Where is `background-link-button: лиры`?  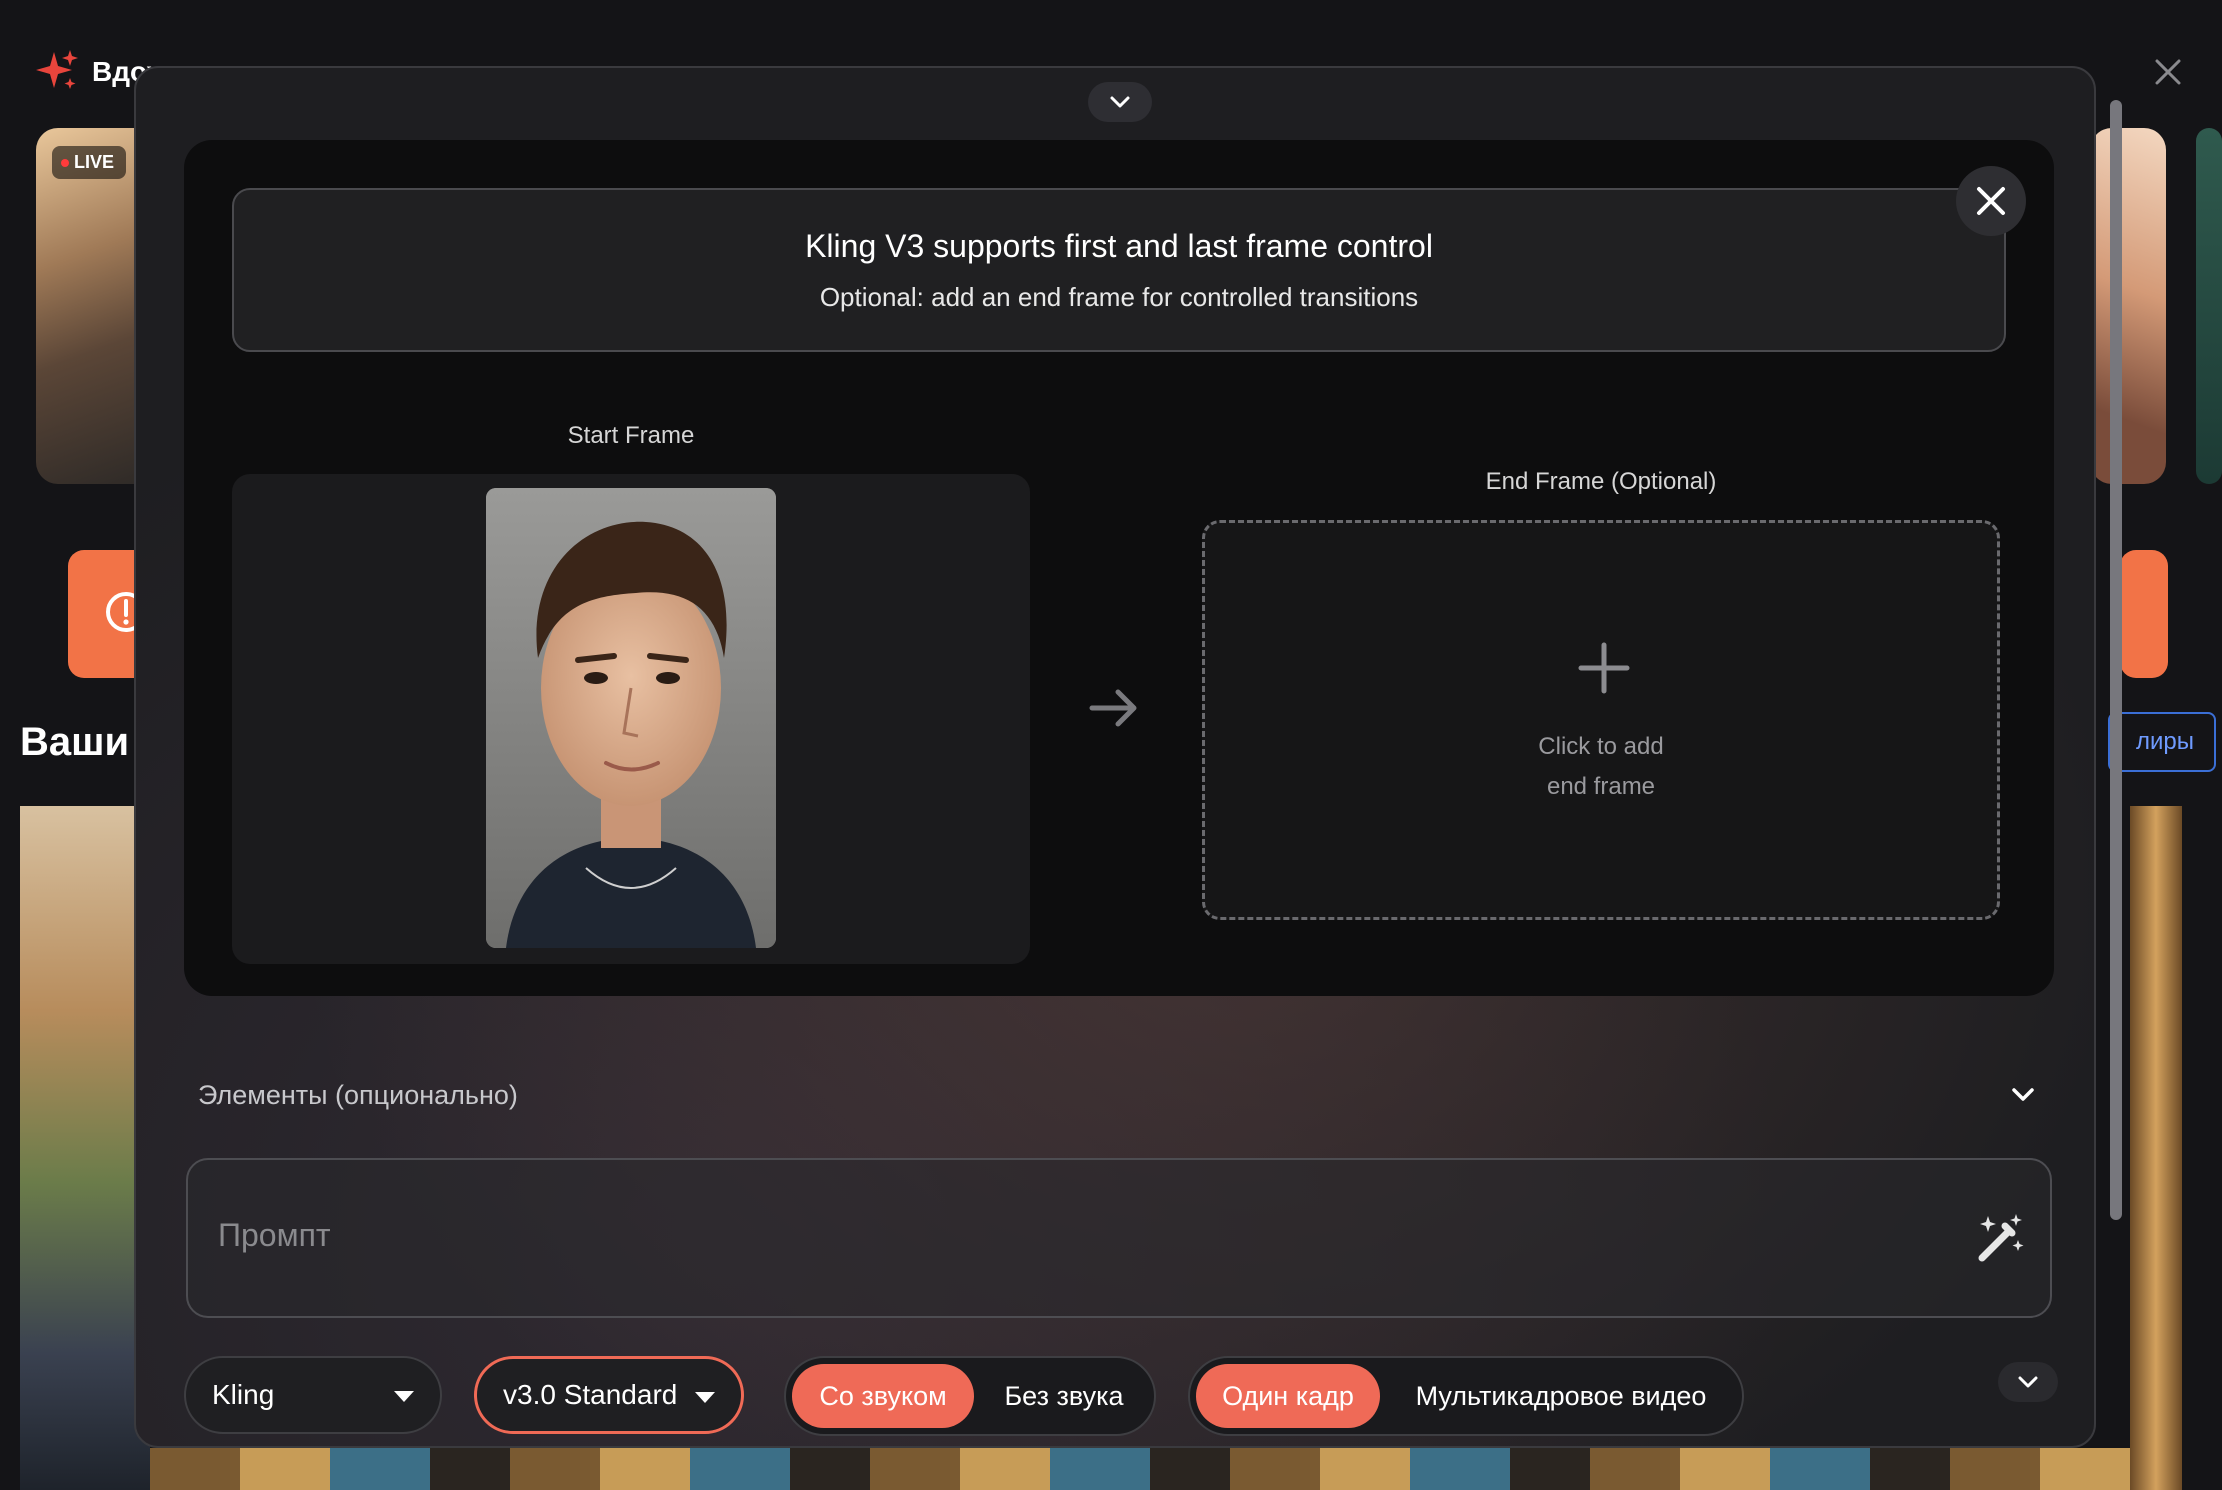 background-link-button: лиры is located at coordinates (2162, 742).